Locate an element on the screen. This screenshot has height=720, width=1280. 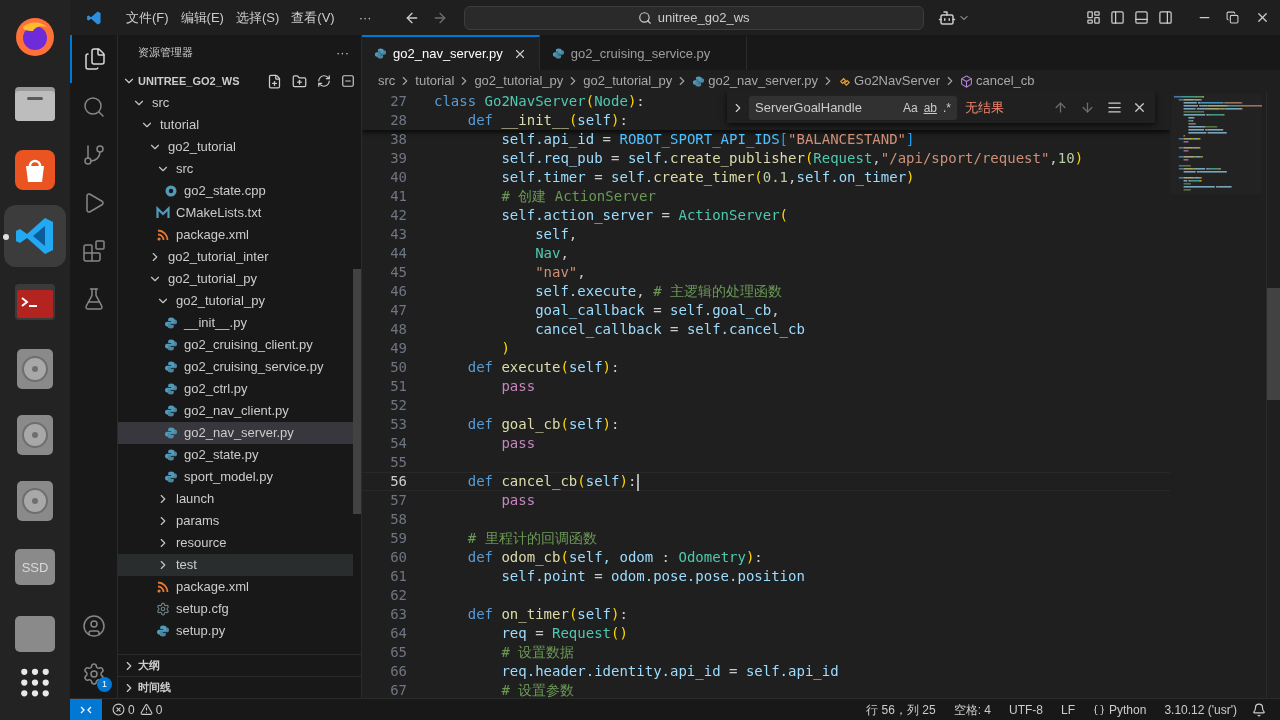
editor-tab: go2_cruising_service.py is located at coordinates (643, 52).